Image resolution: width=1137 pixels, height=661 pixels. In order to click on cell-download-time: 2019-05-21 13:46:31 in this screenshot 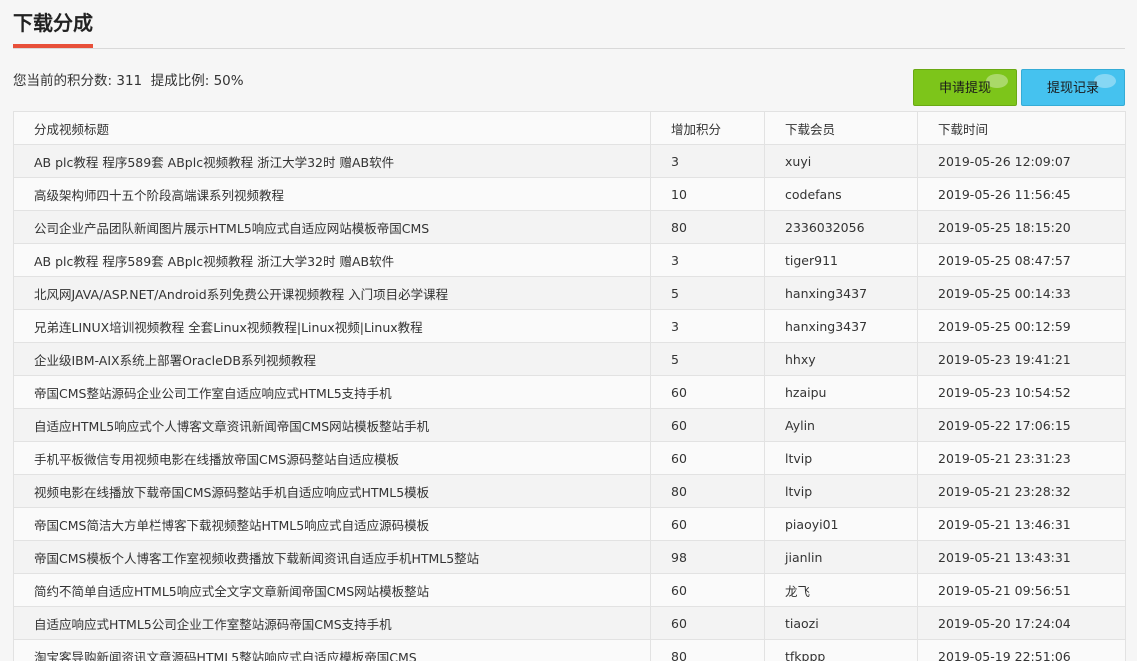, I will do `click(1021, 524)`.